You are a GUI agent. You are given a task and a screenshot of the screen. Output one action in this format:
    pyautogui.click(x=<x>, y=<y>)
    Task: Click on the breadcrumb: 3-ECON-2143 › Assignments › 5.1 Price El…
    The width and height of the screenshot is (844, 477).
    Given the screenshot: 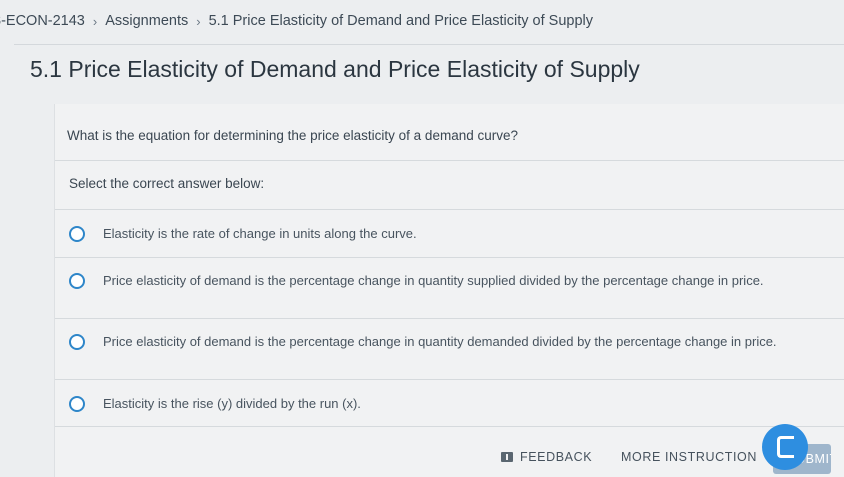 What is the action you would take?
    pyautogui.click(x=422, y=21)
    